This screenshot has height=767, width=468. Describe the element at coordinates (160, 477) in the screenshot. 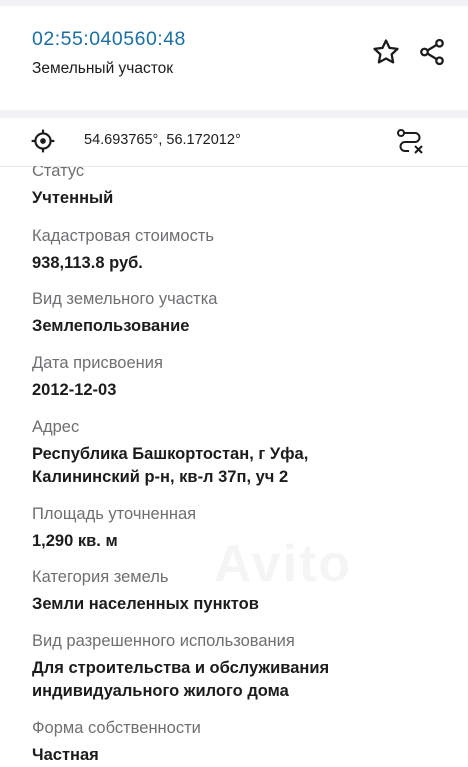

I see `address-line-2: Калининский р-н, кв-л 37п, уч 2` at that location.